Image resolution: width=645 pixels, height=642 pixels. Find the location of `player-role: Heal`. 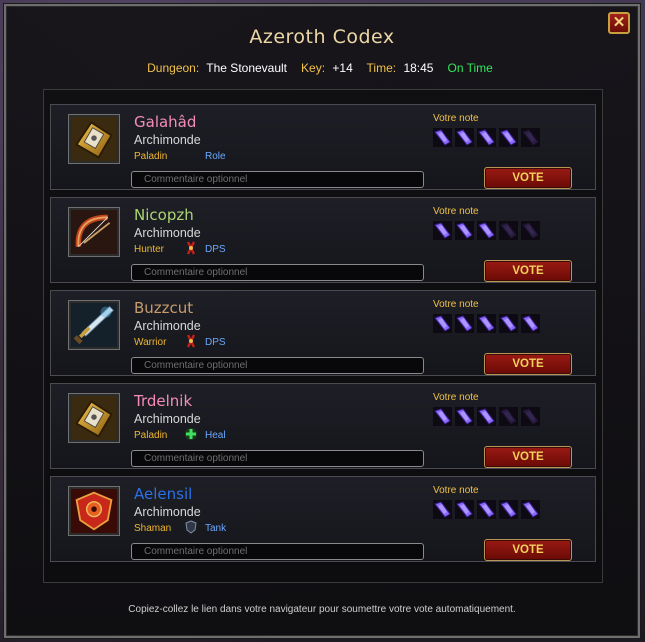

player-role: Heal is located at coordinates (215, 435).